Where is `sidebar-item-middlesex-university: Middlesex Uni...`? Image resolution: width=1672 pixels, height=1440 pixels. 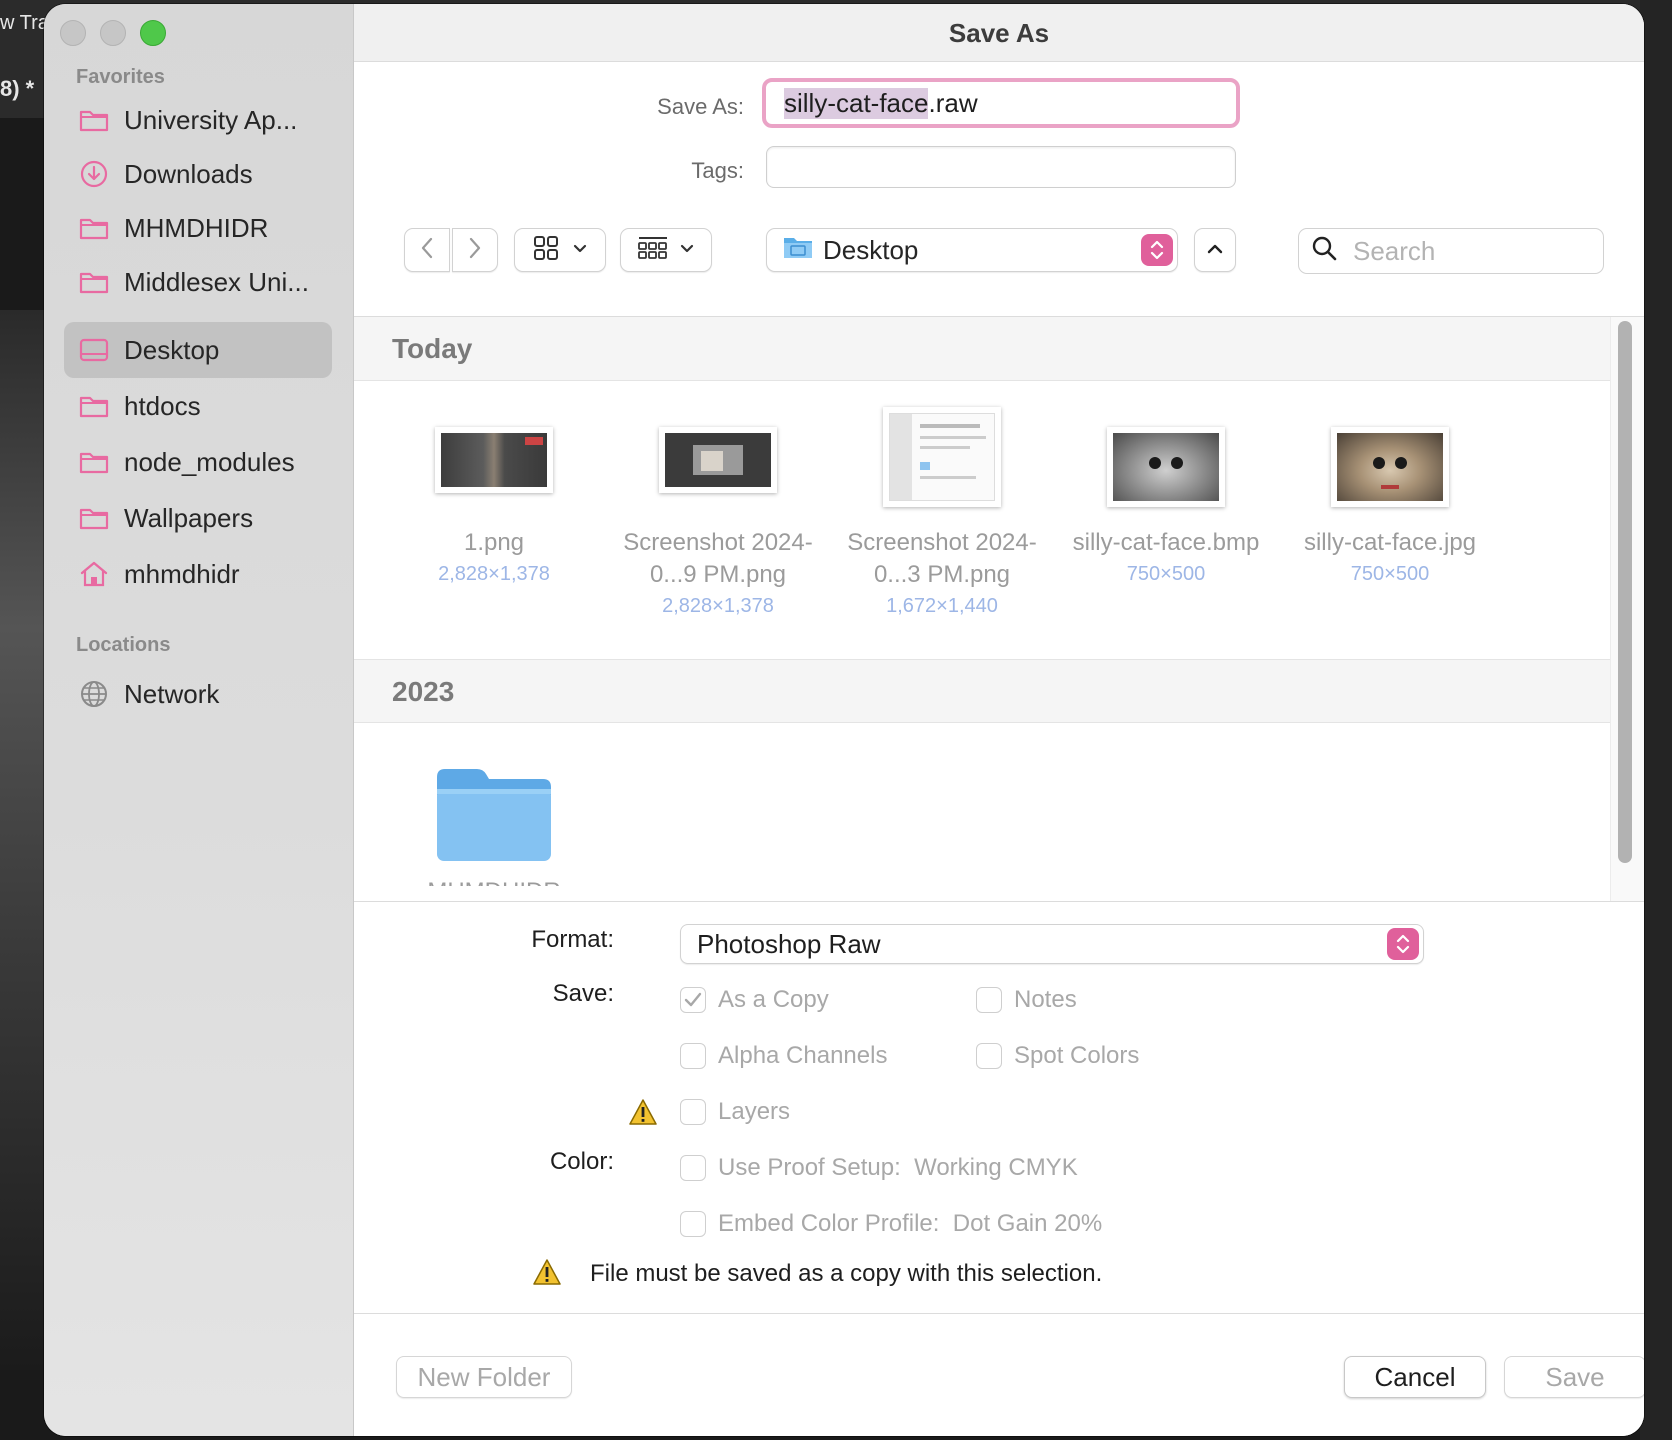 sidebar-item-middlesex-university: Middlesex Uni... is located at coordinates (198, 282).